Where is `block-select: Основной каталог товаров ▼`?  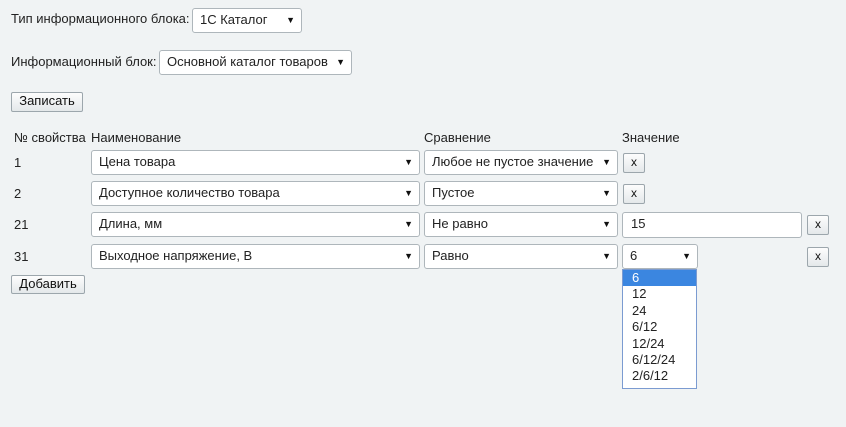
block-select: Основной каталог товаров ▼ is located at coordinates (255, 62).